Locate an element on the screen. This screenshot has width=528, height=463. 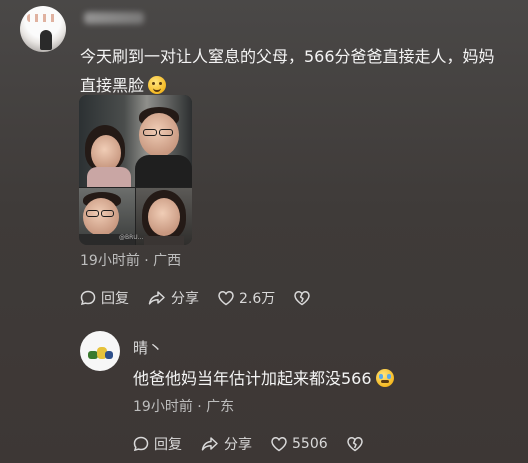
reply-meta: 19小时前 · 广东 is located at coordinates (184, 407).